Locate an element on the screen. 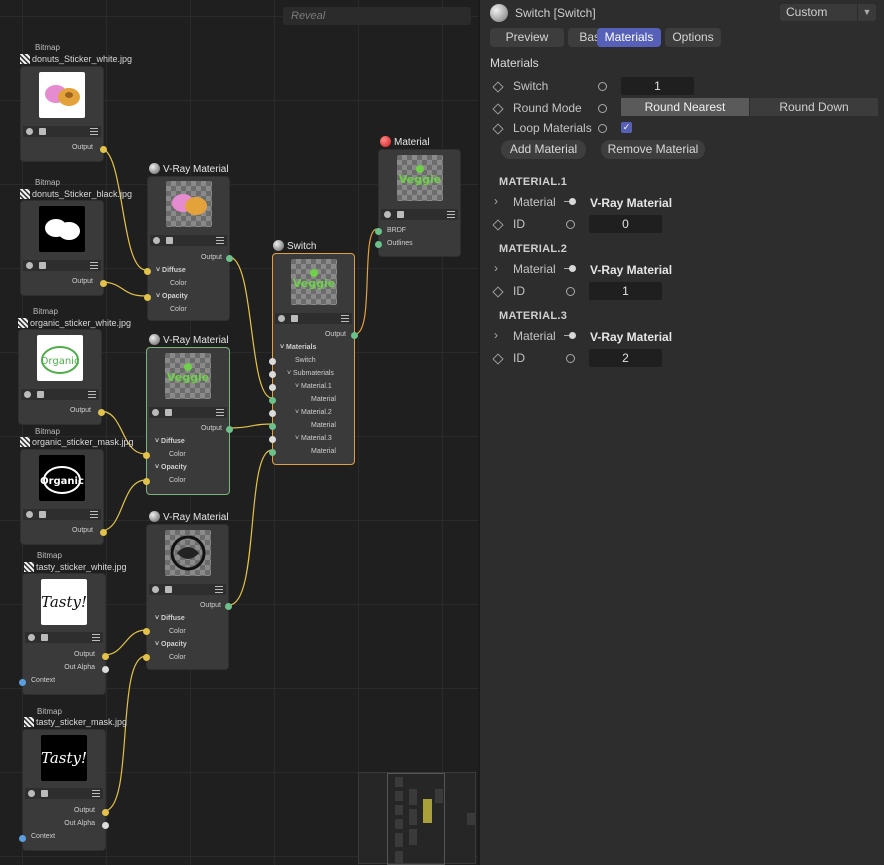 The width and height of the screenshot is (884, 865). tab-preview: Preview is located at coordinates (527, 37).